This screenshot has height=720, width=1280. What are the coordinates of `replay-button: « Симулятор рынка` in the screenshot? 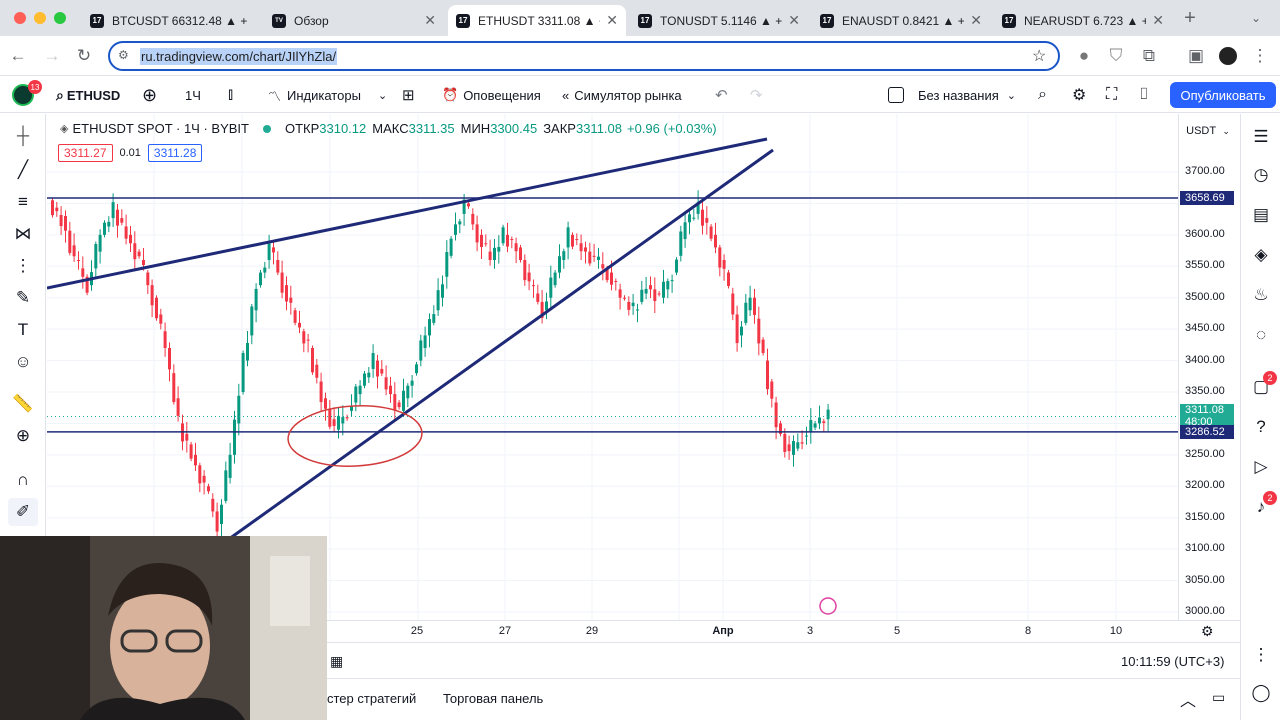 It's located at (622, 95).